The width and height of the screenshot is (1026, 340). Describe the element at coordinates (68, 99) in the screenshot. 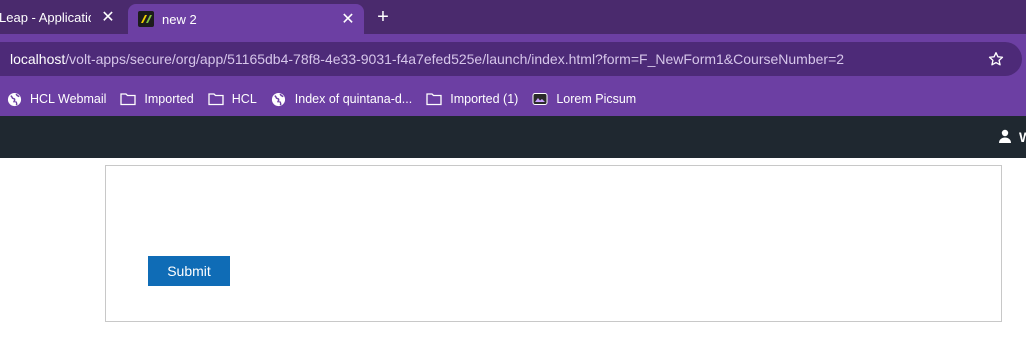

I see `bookmark-label: HCL Webmail` at that location.